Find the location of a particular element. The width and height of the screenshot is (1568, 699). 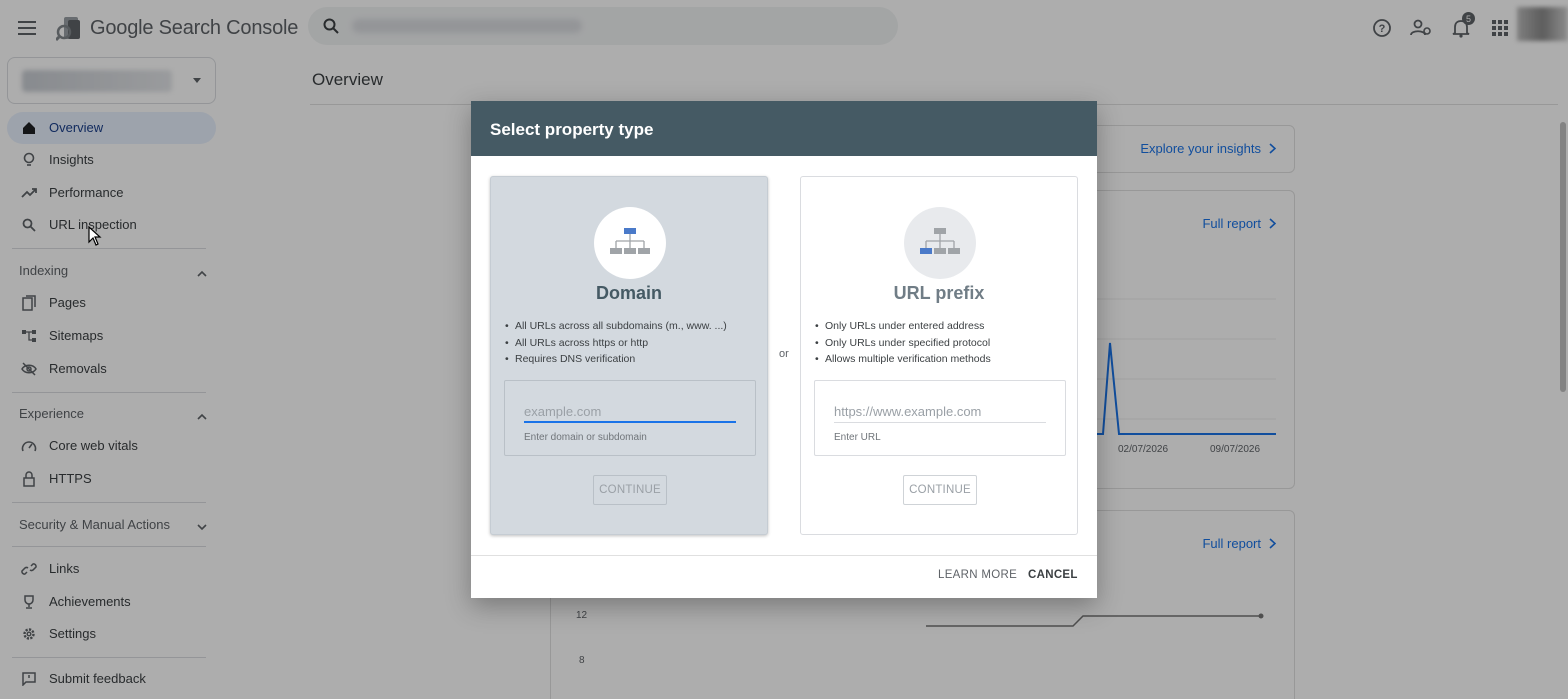

dialog-title: Select property type is located at coordinates (572, 129).